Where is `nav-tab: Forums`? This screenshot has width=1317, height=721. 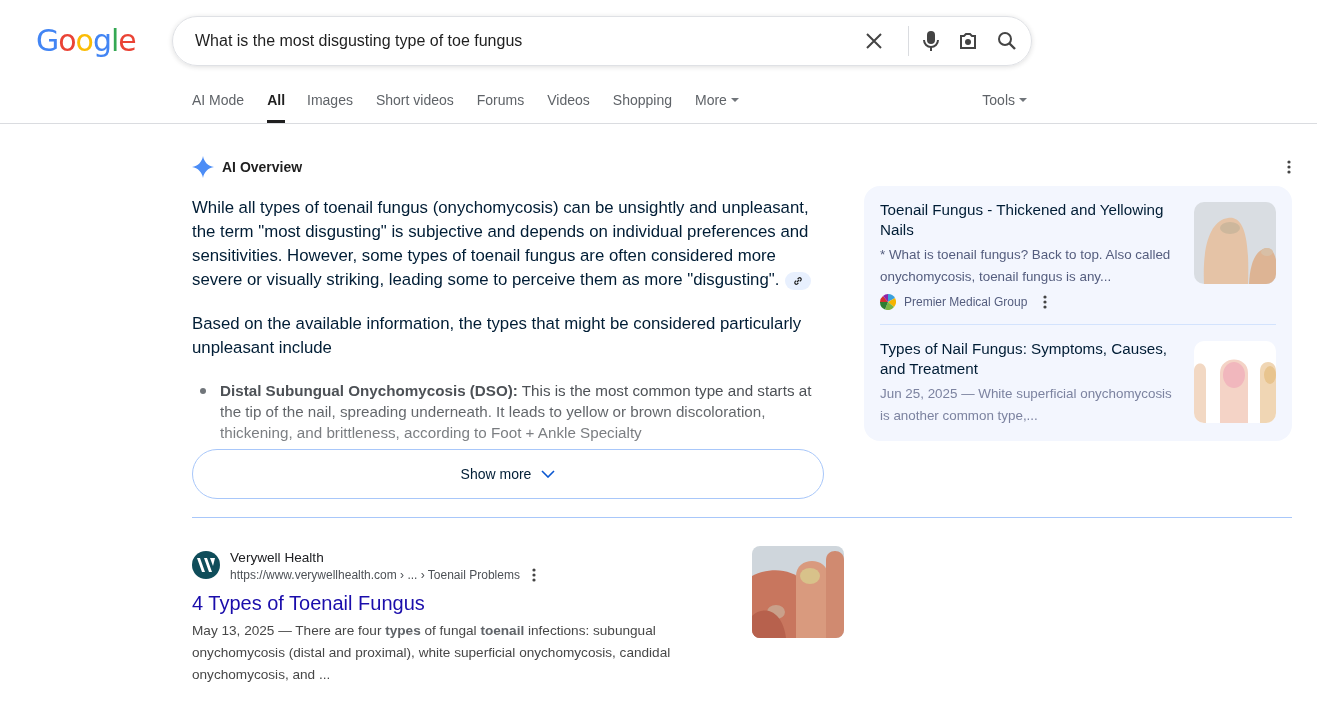 nav-tab: Forums is located at coordinates (500, 107).